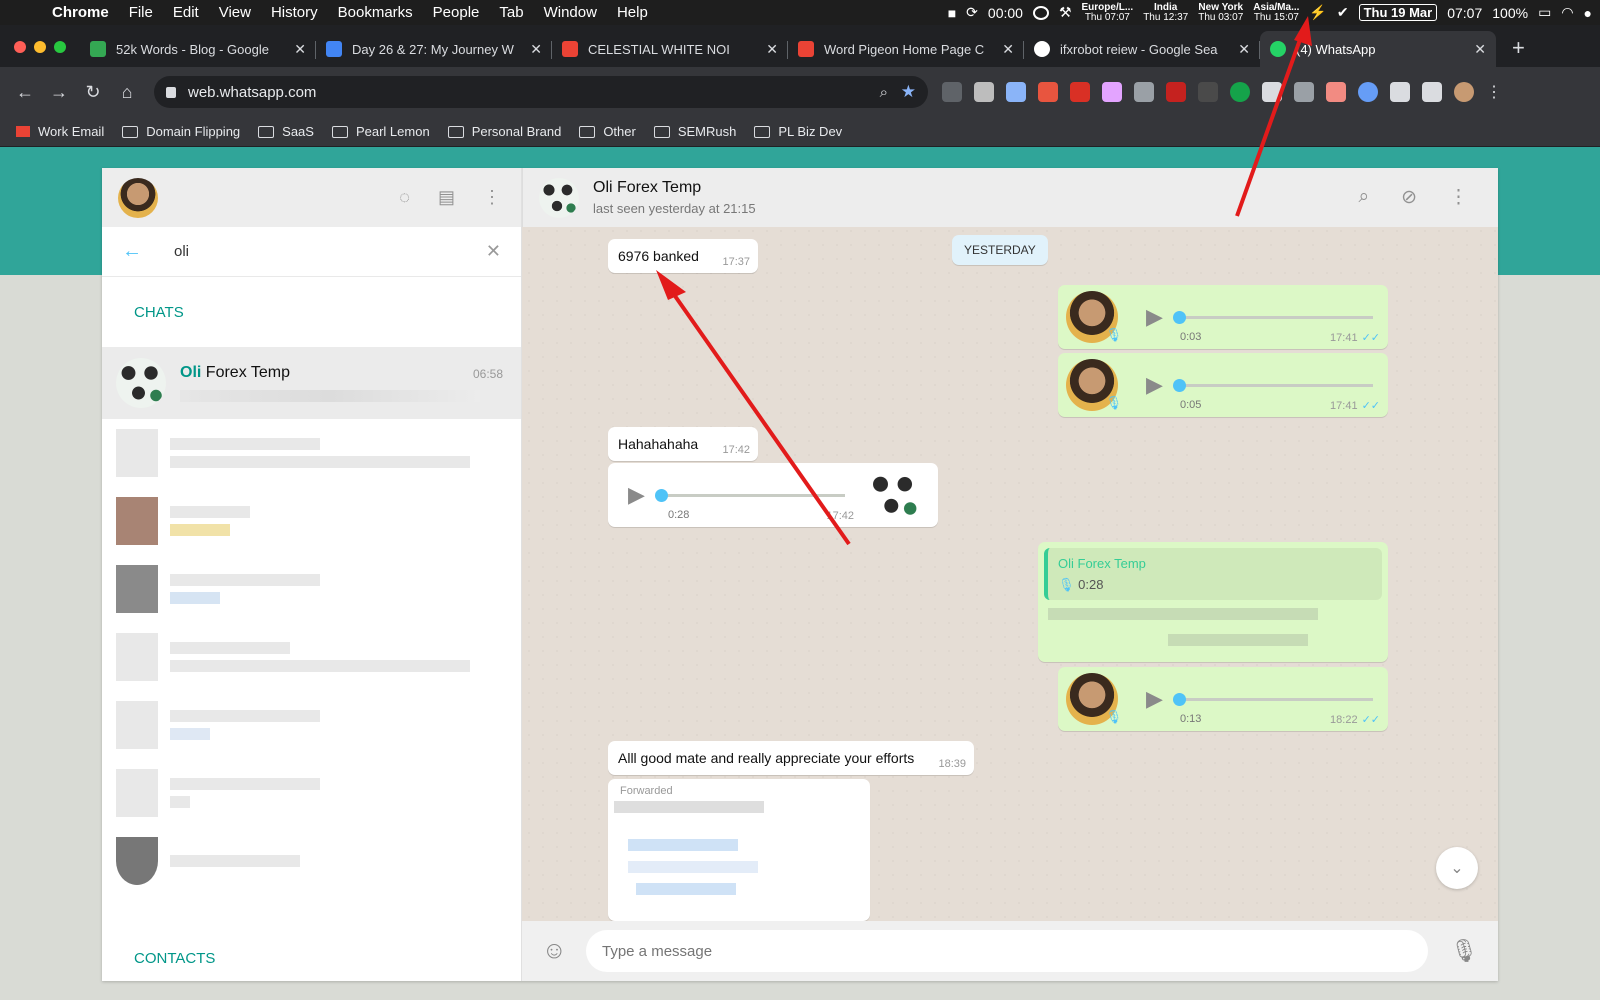 This screenshot has height=1000, width=1600. What do you see at coordinates (739, 850) in the screenshot?
I see `forwarded-message: Forwarded` at bounding box center [739, 850].